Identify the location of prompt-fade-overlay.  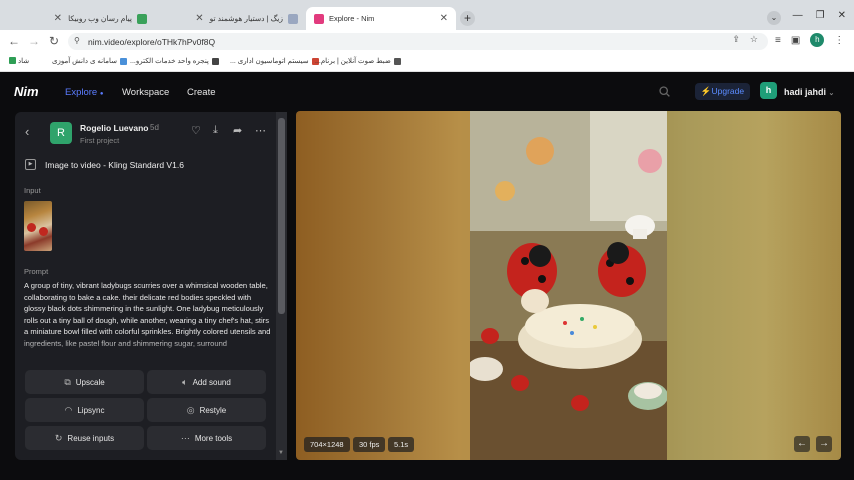
(147, 349).